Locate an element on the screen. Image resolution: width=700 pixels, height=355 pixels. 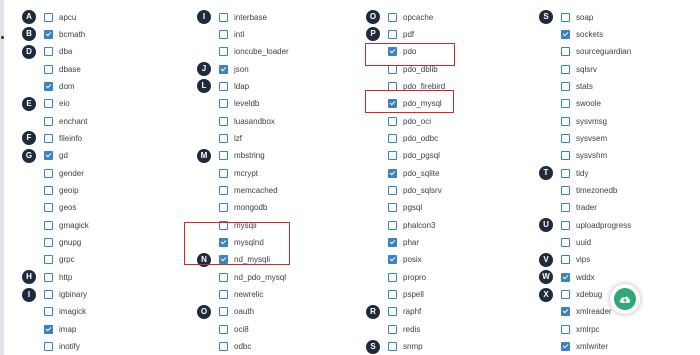
extension-imagick: imagick is located at coordinates (65, 312).